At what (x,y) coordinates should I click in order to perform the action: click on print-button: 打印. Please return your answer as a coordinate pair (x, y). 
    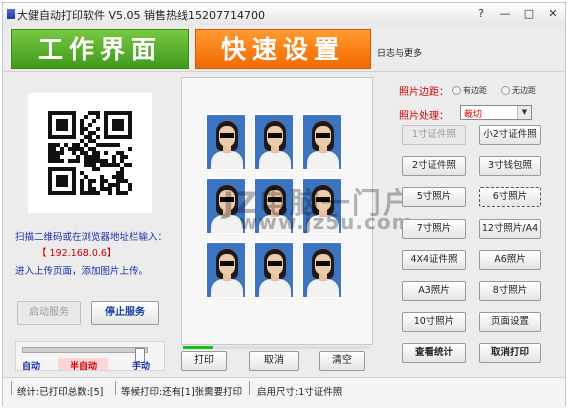
    Looking at the image, I should click on (204, 361).